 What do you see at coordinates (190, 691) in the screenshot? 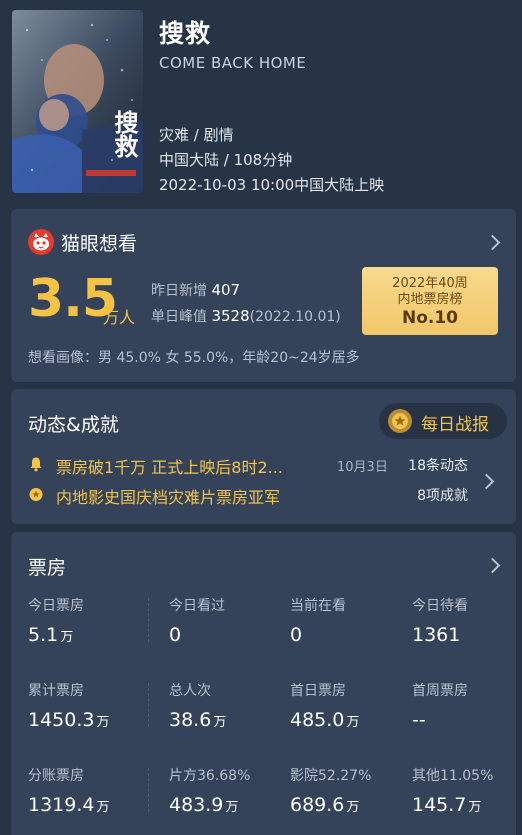
I see `stat-label: 总人次` at bounding box center [190, 691].